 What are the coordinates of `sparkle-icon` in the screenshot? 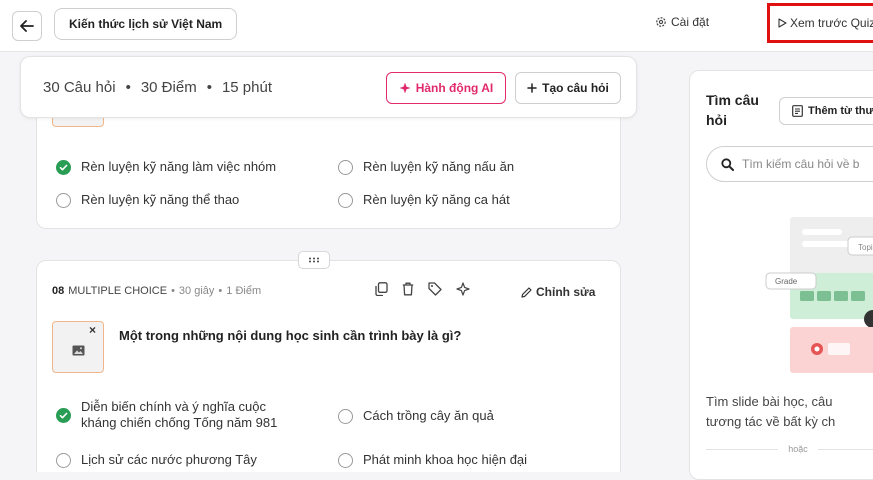 It's located at (405, 88).